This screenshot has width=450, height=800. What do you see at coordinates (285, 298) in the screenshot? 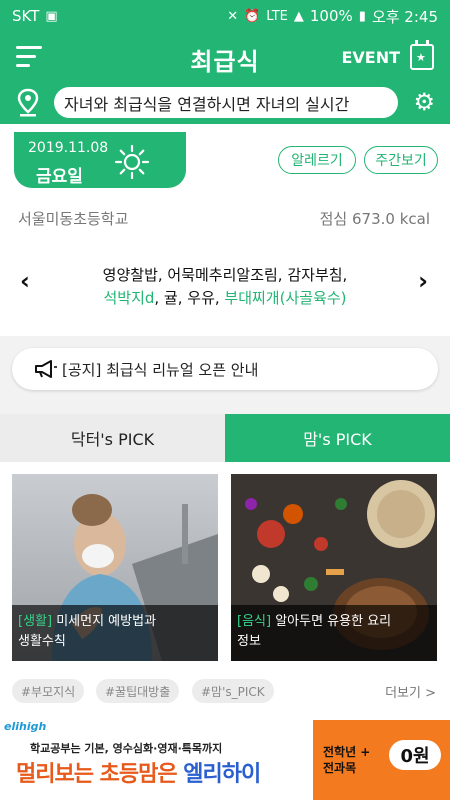
I see `menu-item-highlight: 부대찌개(사골육수)` at bounding box center [285, 298].